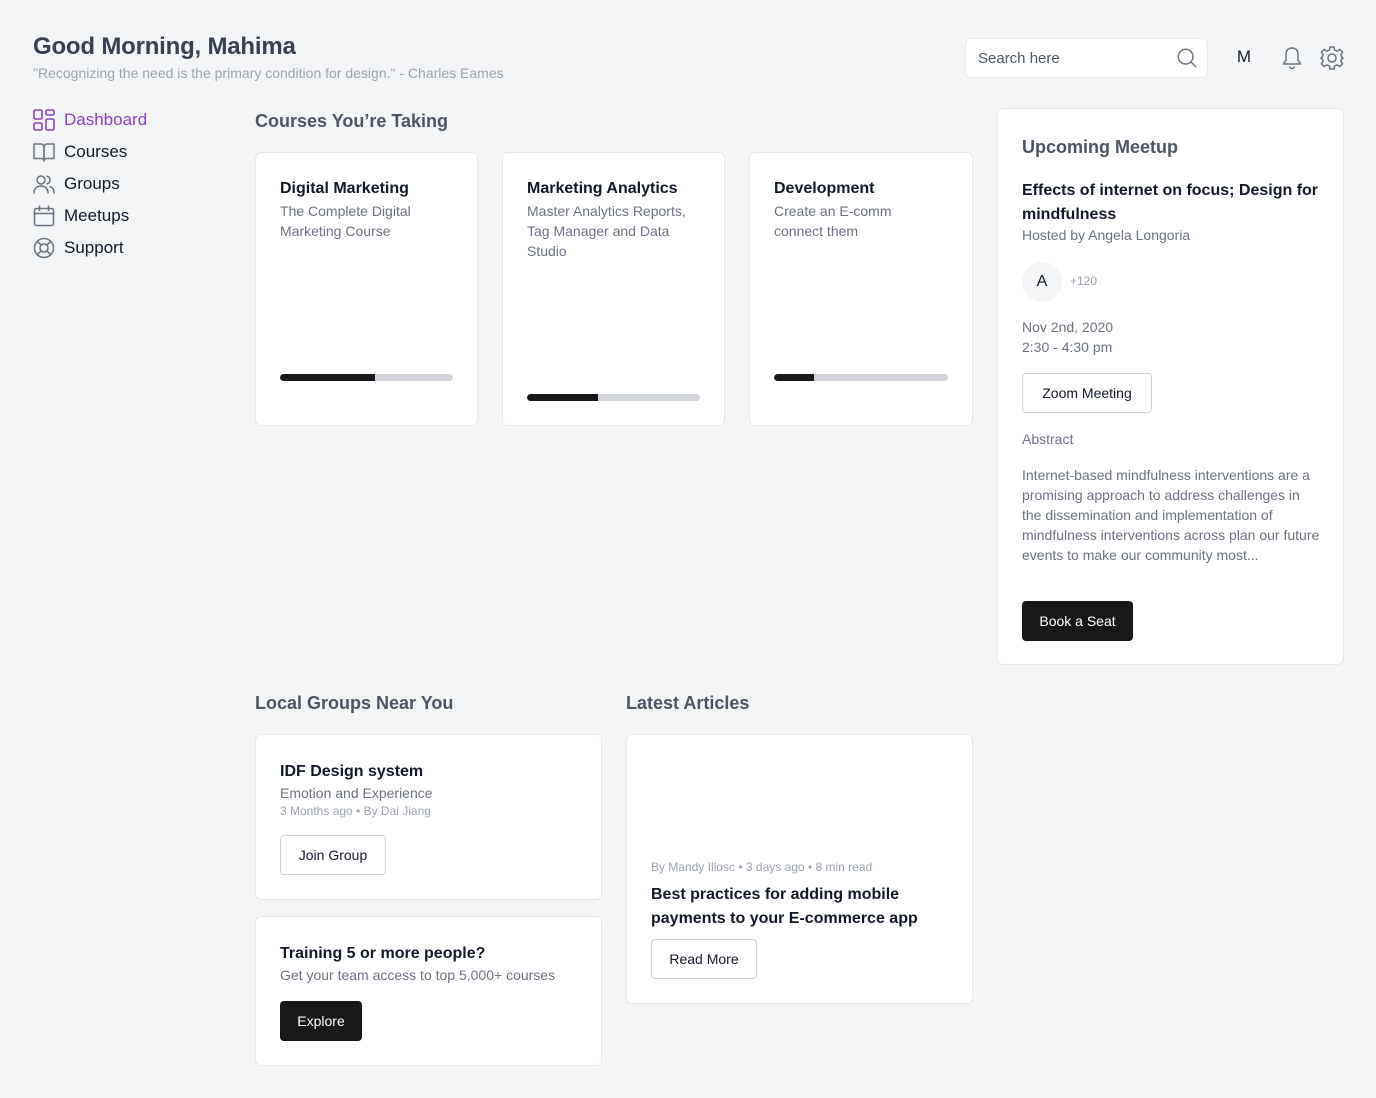 The height and width of the screenshot is (1098, 1376). What do you see at coordinates (602, 188) in the screenshot?
I see `course-title: Marketing Analytics` at bounding box center [602, 188].